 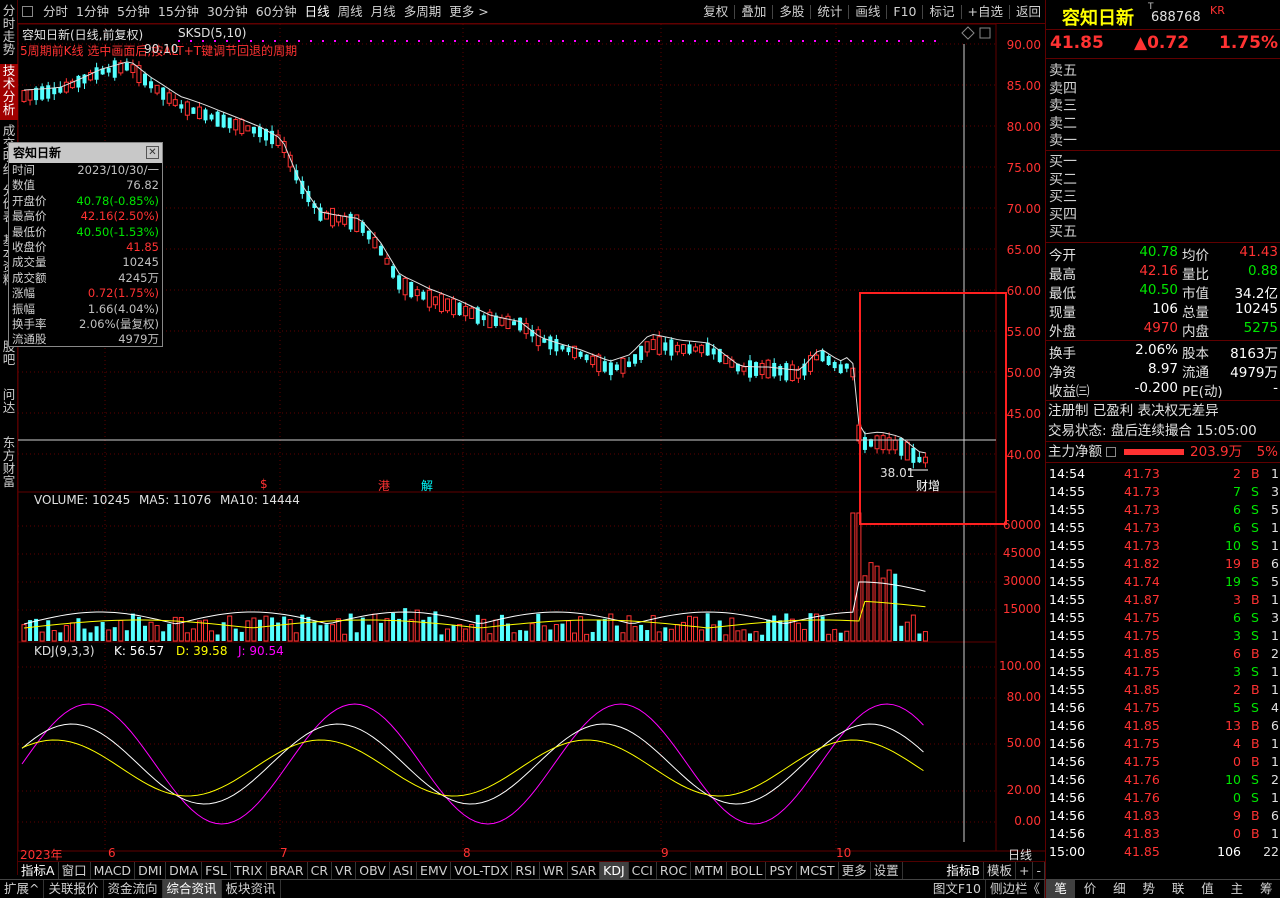 What do you see at coordinates (614, 870) in the screenshot?
I see `indicator-tab-17: KDJ` at bounding box center [614, 870].